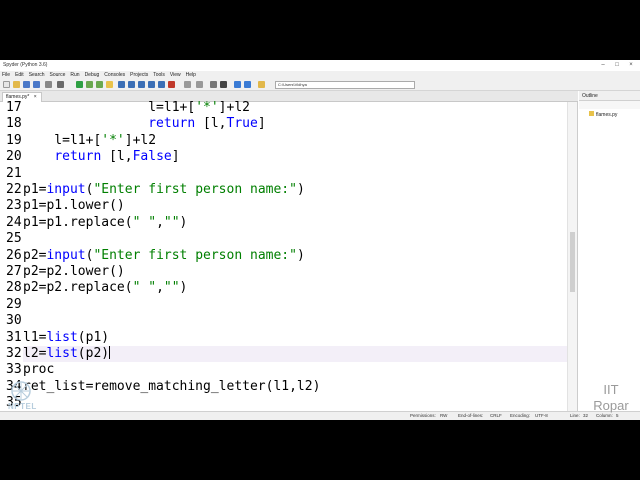 This screenshot has width=640, height=480. Describe the element at coordinates (591, 113) in the screenshot. I see `python-file-icon` at that location.